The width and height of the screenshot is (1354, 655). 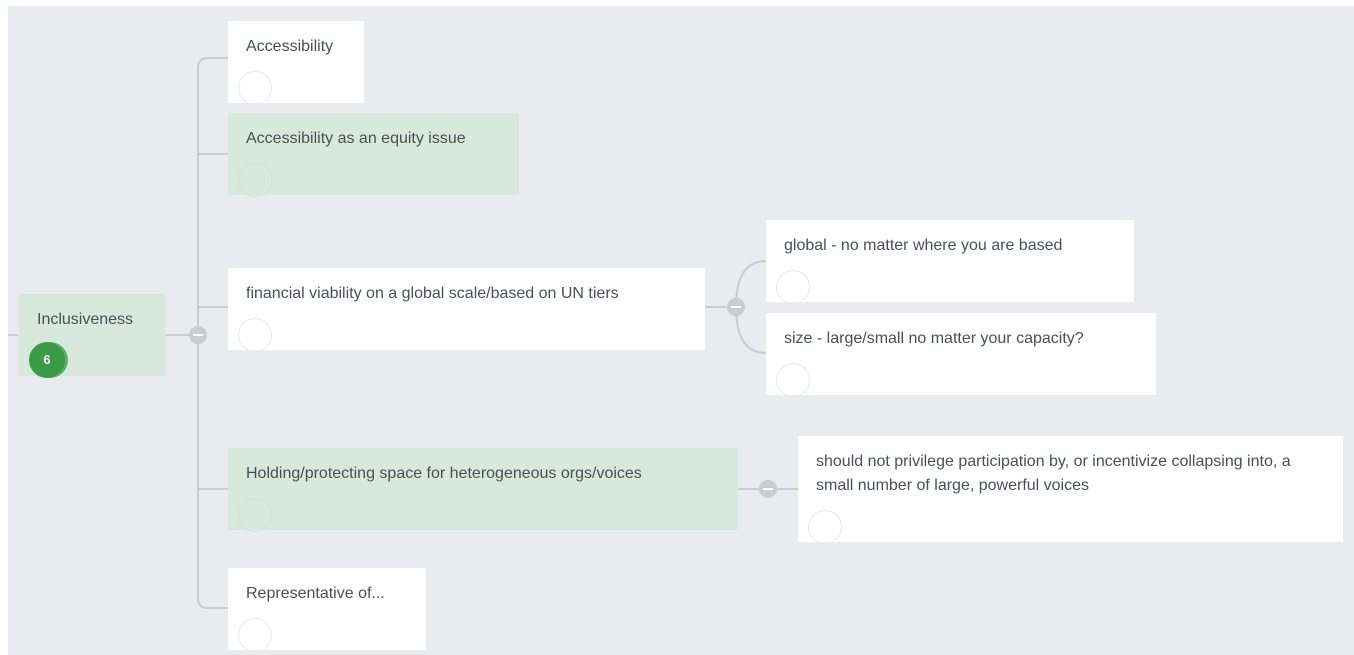 What do you see at coordinates (92, 336) in the screenshot?
I see `root-node-inclusiveness: Inclusiveness 6` at bounding box center [92, 336].